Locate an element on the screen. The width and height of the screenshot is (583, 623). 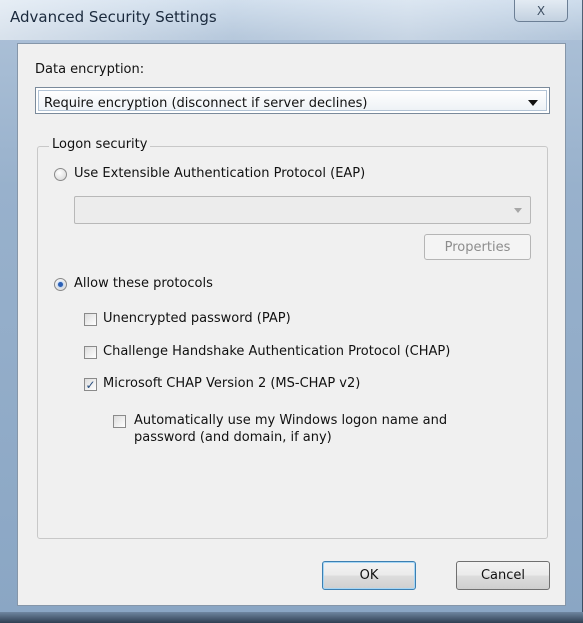
mschapv2-label: Microsoft CHAP Version 2 (MS-CHAP v2) is located at coordinates (231, 383).